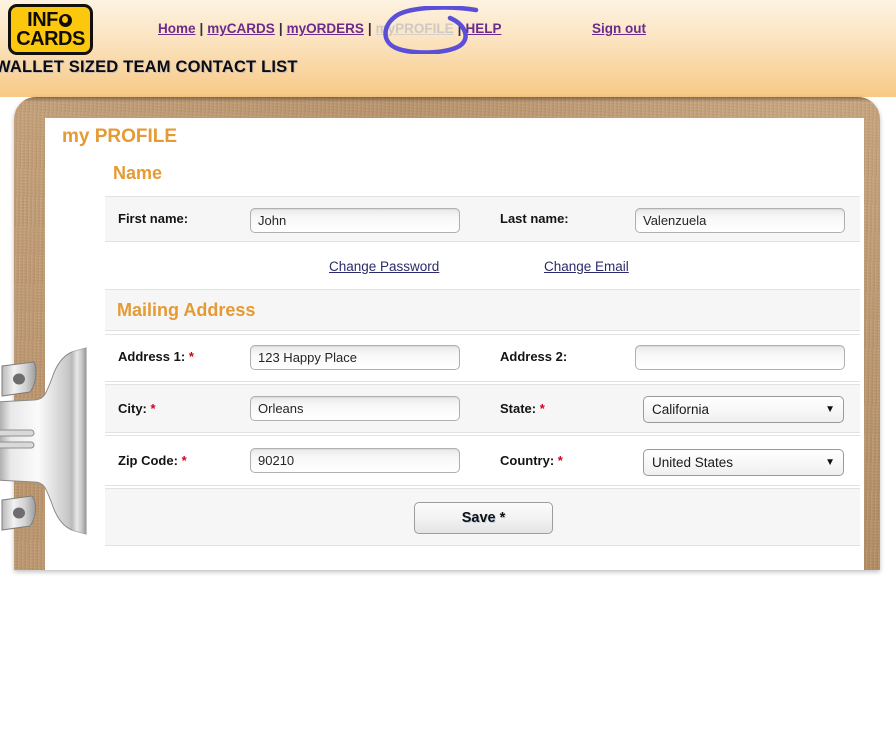  What do you see at coordinates (177, 28) in the screenshot?
I see `nav-link-home: Home` at bounding box center [177, 28].